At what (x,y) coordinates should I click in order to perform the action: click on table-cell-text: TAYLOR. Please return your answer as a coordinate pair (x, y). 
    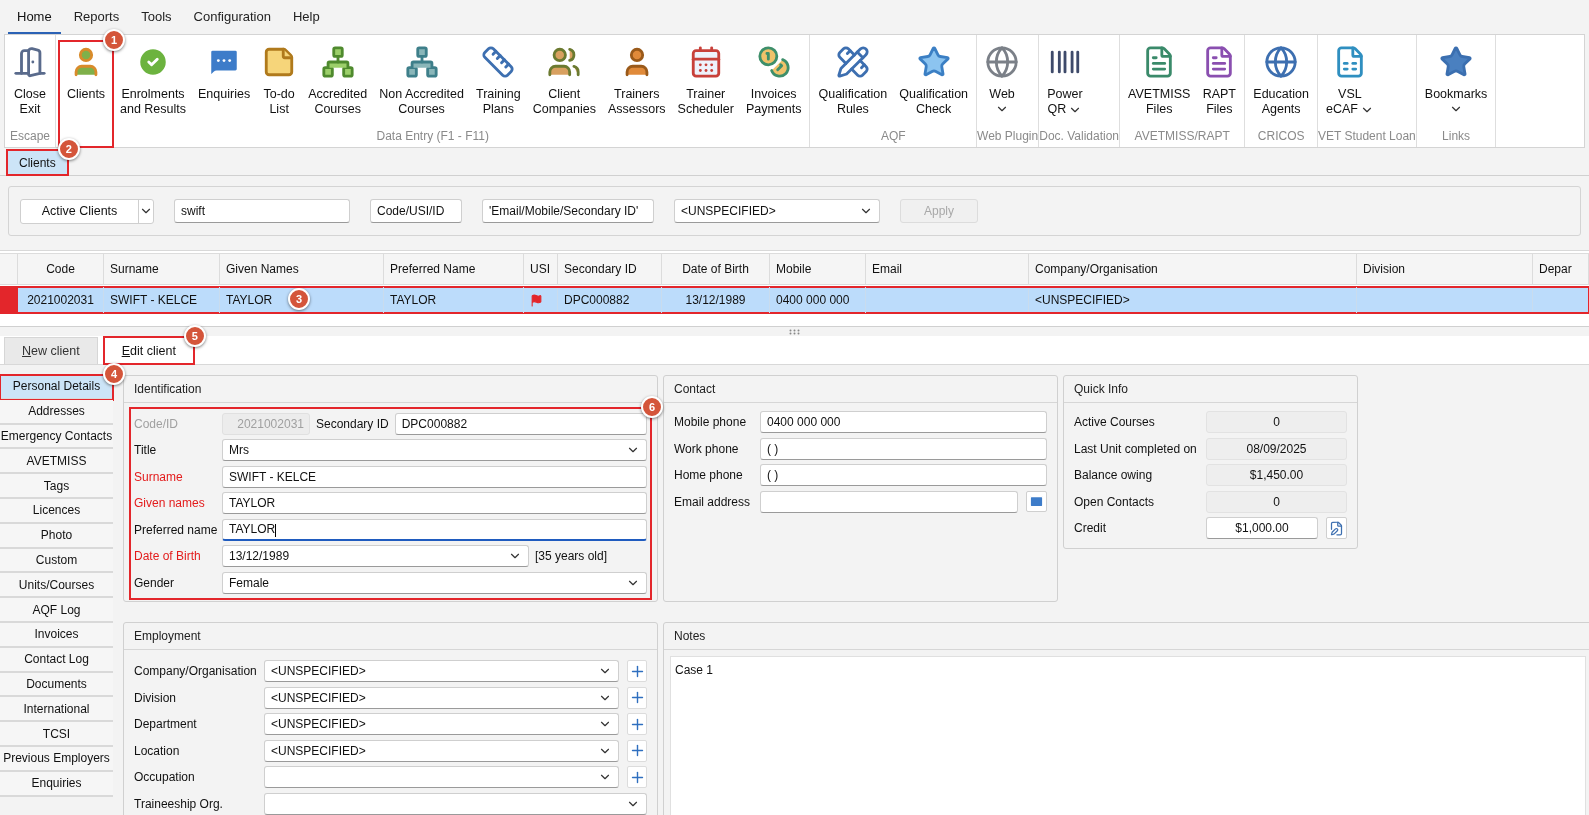
    Looking at the image, I should click on (413, 300).